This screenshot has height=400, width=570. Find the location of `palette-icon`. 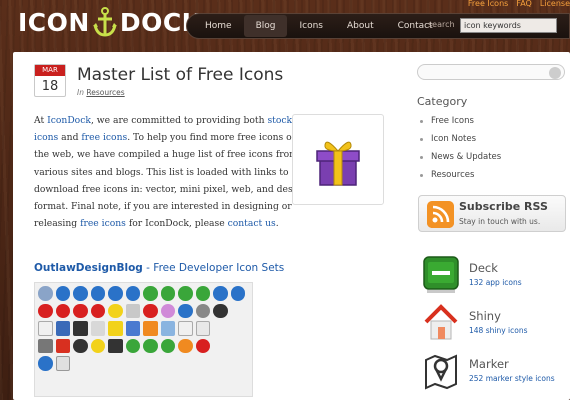

palette-icon is located at coordinates (167, 310).